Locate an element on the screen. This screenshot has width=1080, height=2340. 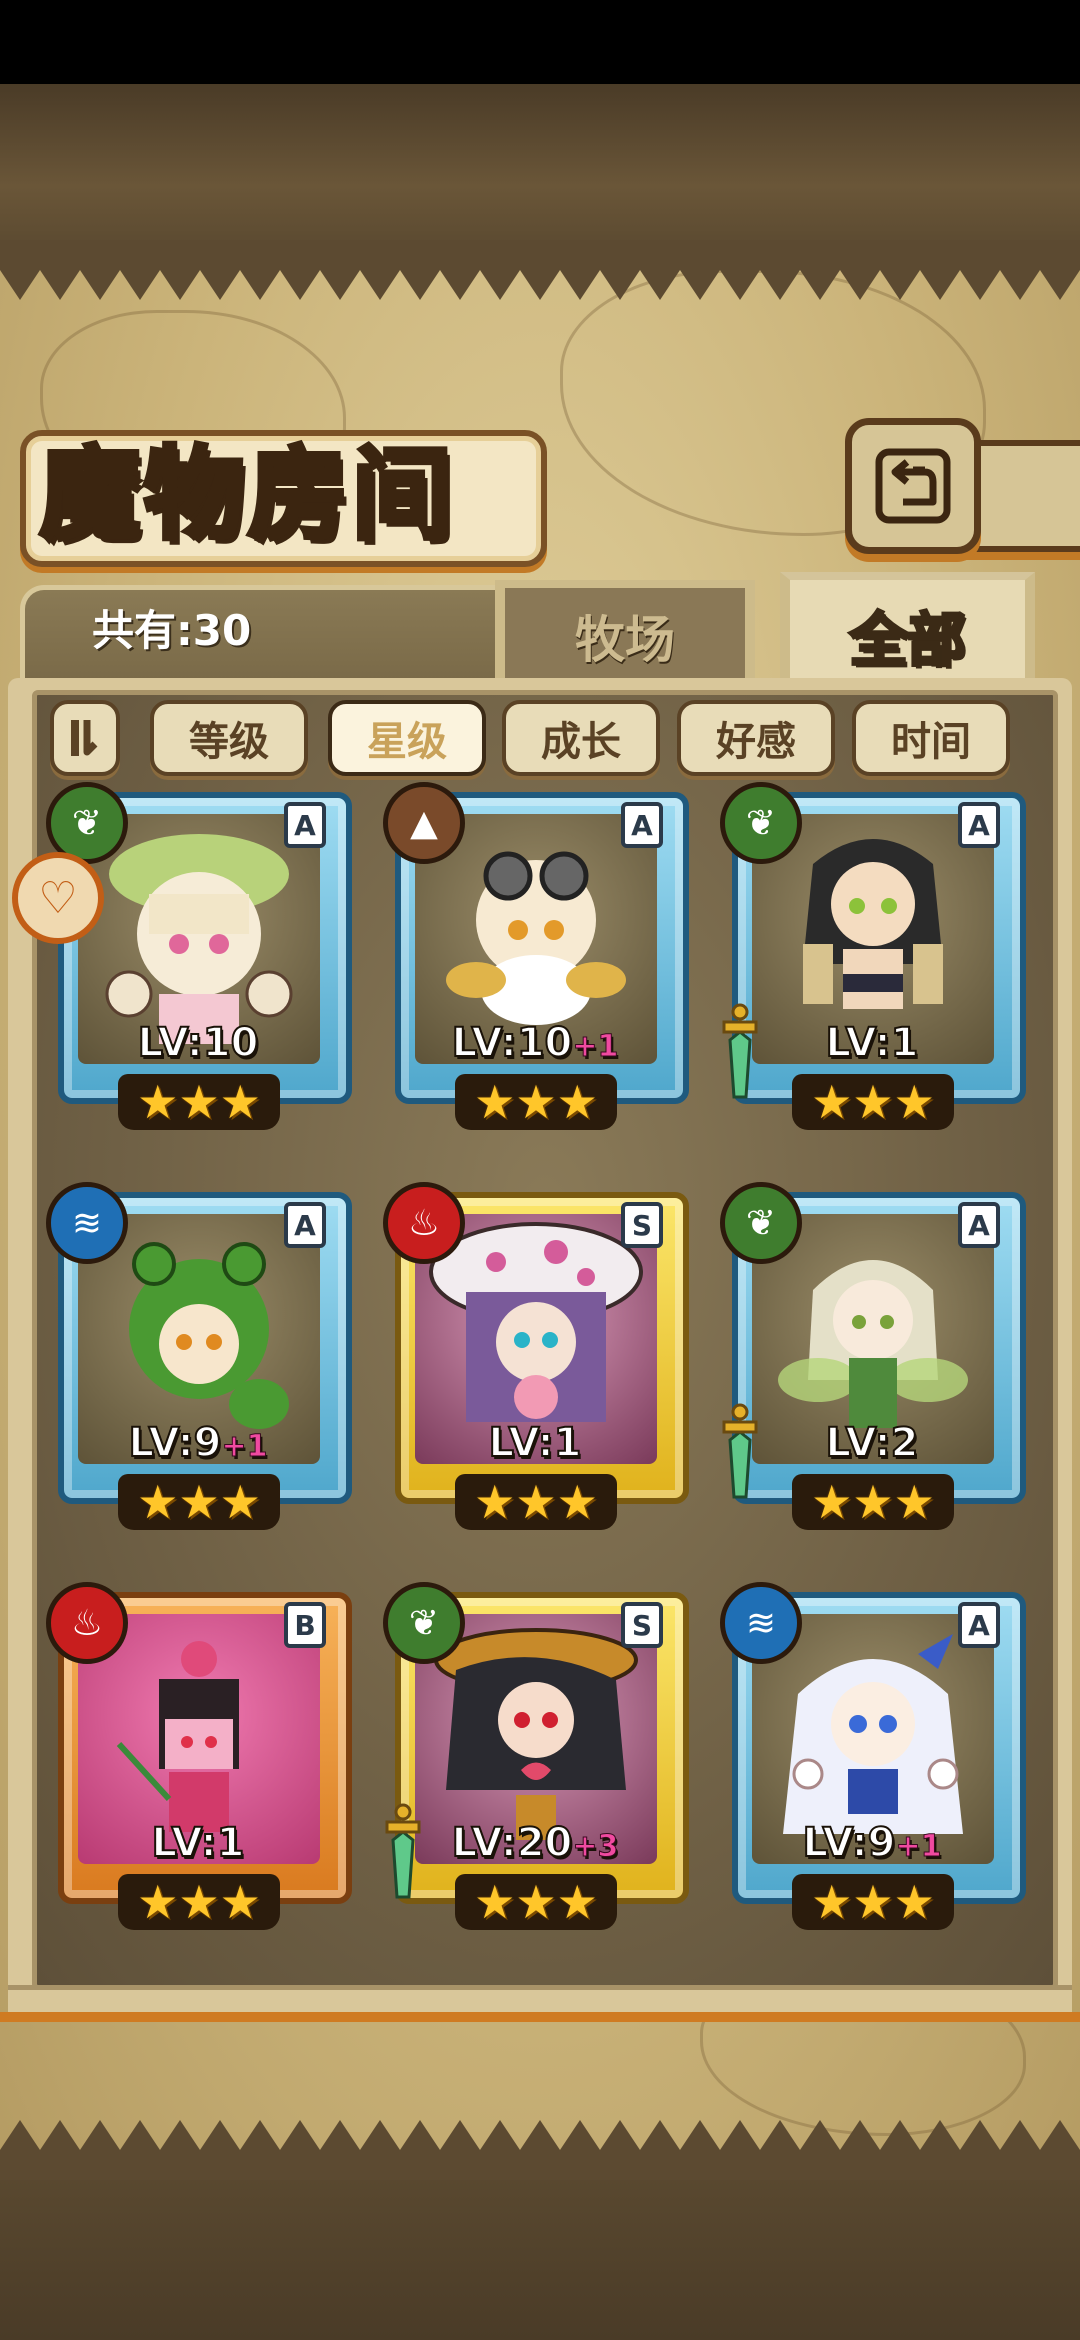
monster-card: A ▲ LV:10+1 ★★★ is located at coordinates (536, 956).